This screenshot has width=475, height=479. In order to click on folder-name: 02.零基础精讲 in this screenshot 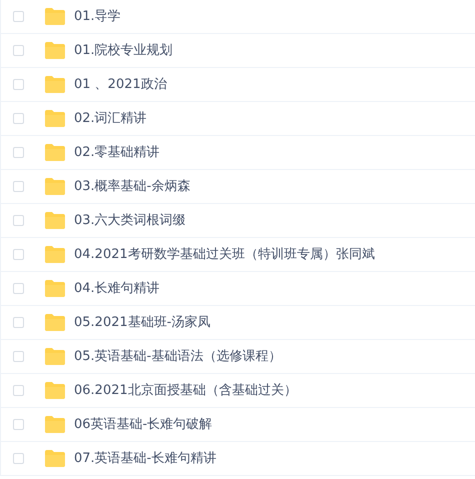, I will do `click(117, 152)`.